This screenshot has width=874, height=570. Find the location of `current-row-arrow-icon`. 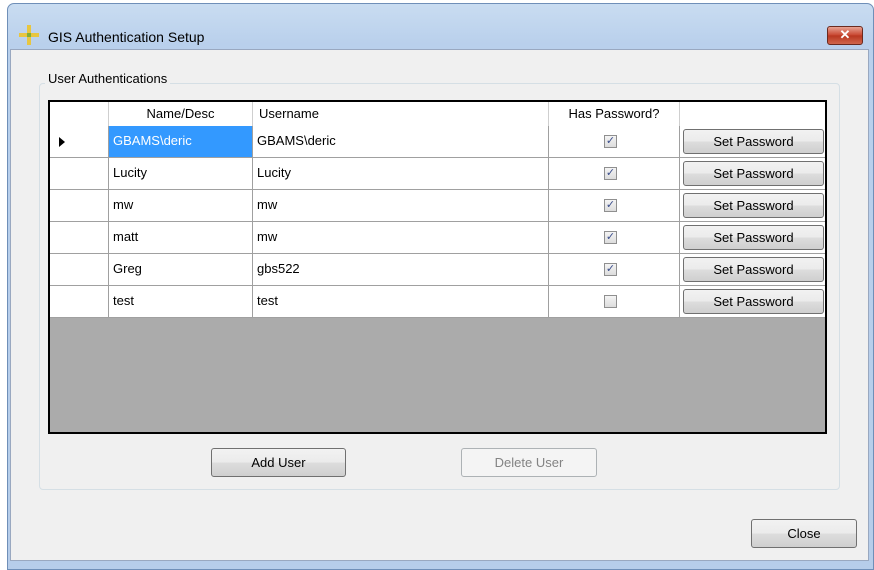

current-row-arrow-icon is located at coordinates (62, 142).